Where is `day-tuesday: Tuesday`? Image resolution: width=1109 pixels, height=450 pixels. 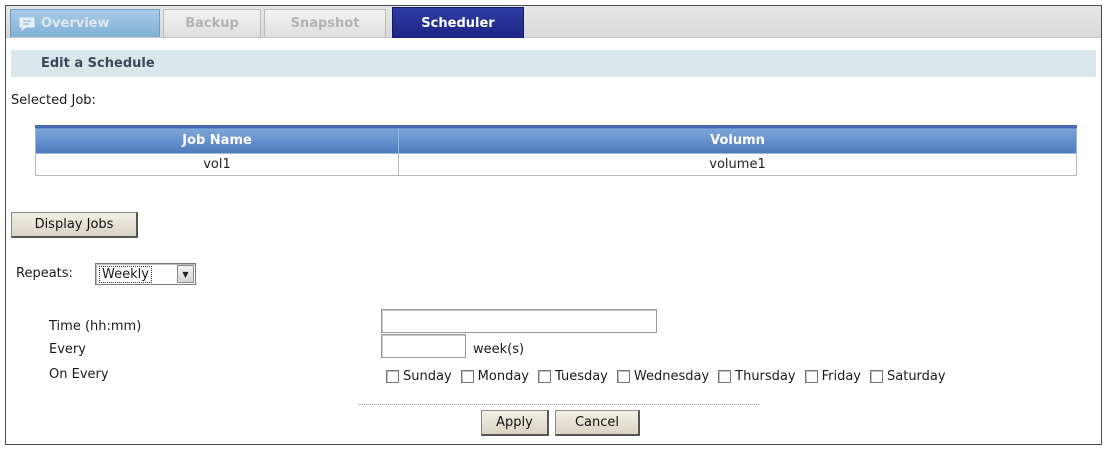
day-tuesday: Tuesday is located at coordinates (572, 376).